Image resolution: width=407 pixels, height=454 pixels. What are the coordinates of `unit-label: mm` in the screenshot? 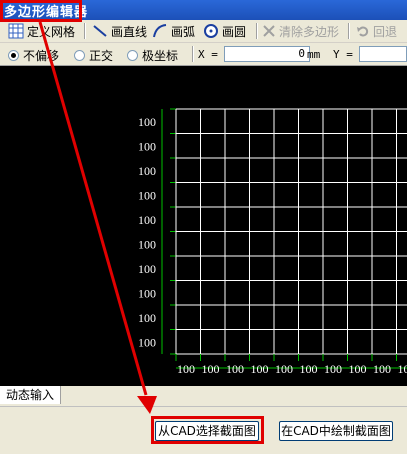 It's located at (313, 54).